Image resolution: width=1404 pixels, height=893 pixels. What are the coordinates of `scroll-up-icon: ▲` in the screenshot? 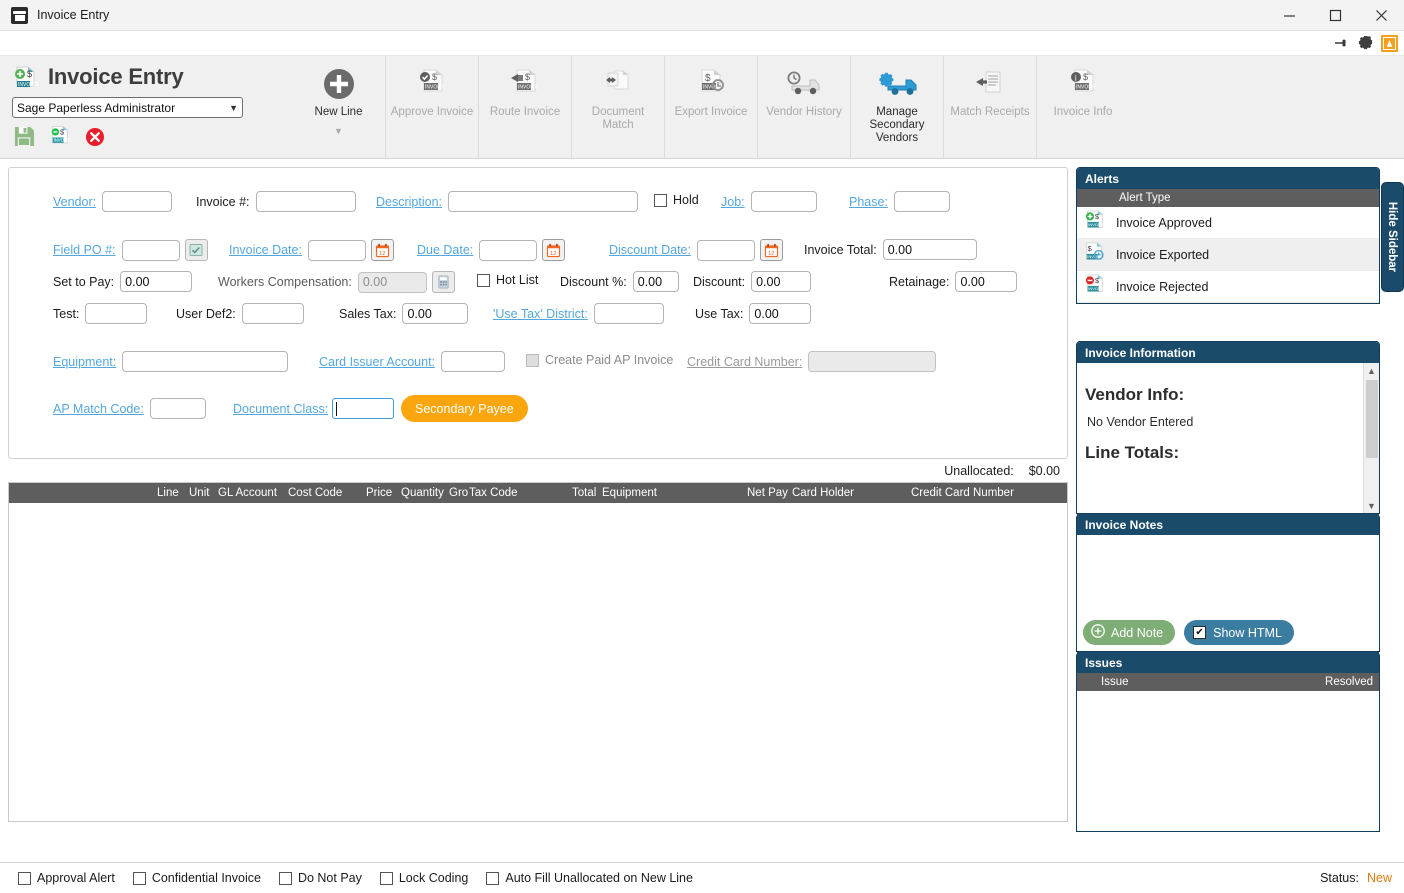 It's located at (1371, 370).